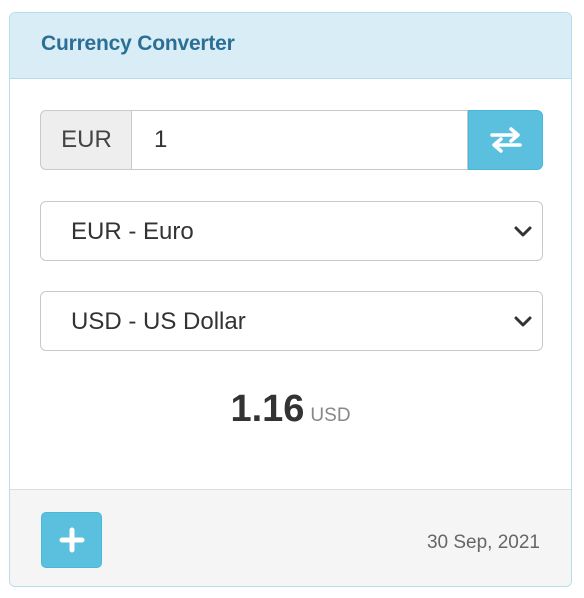 The height and width of the screenshot is (598, 584). What do you see at coordinates (483, 542) in the screenshot?
I see `rate-date: 30 Sep, 2021` at bounding box center [483, 542].